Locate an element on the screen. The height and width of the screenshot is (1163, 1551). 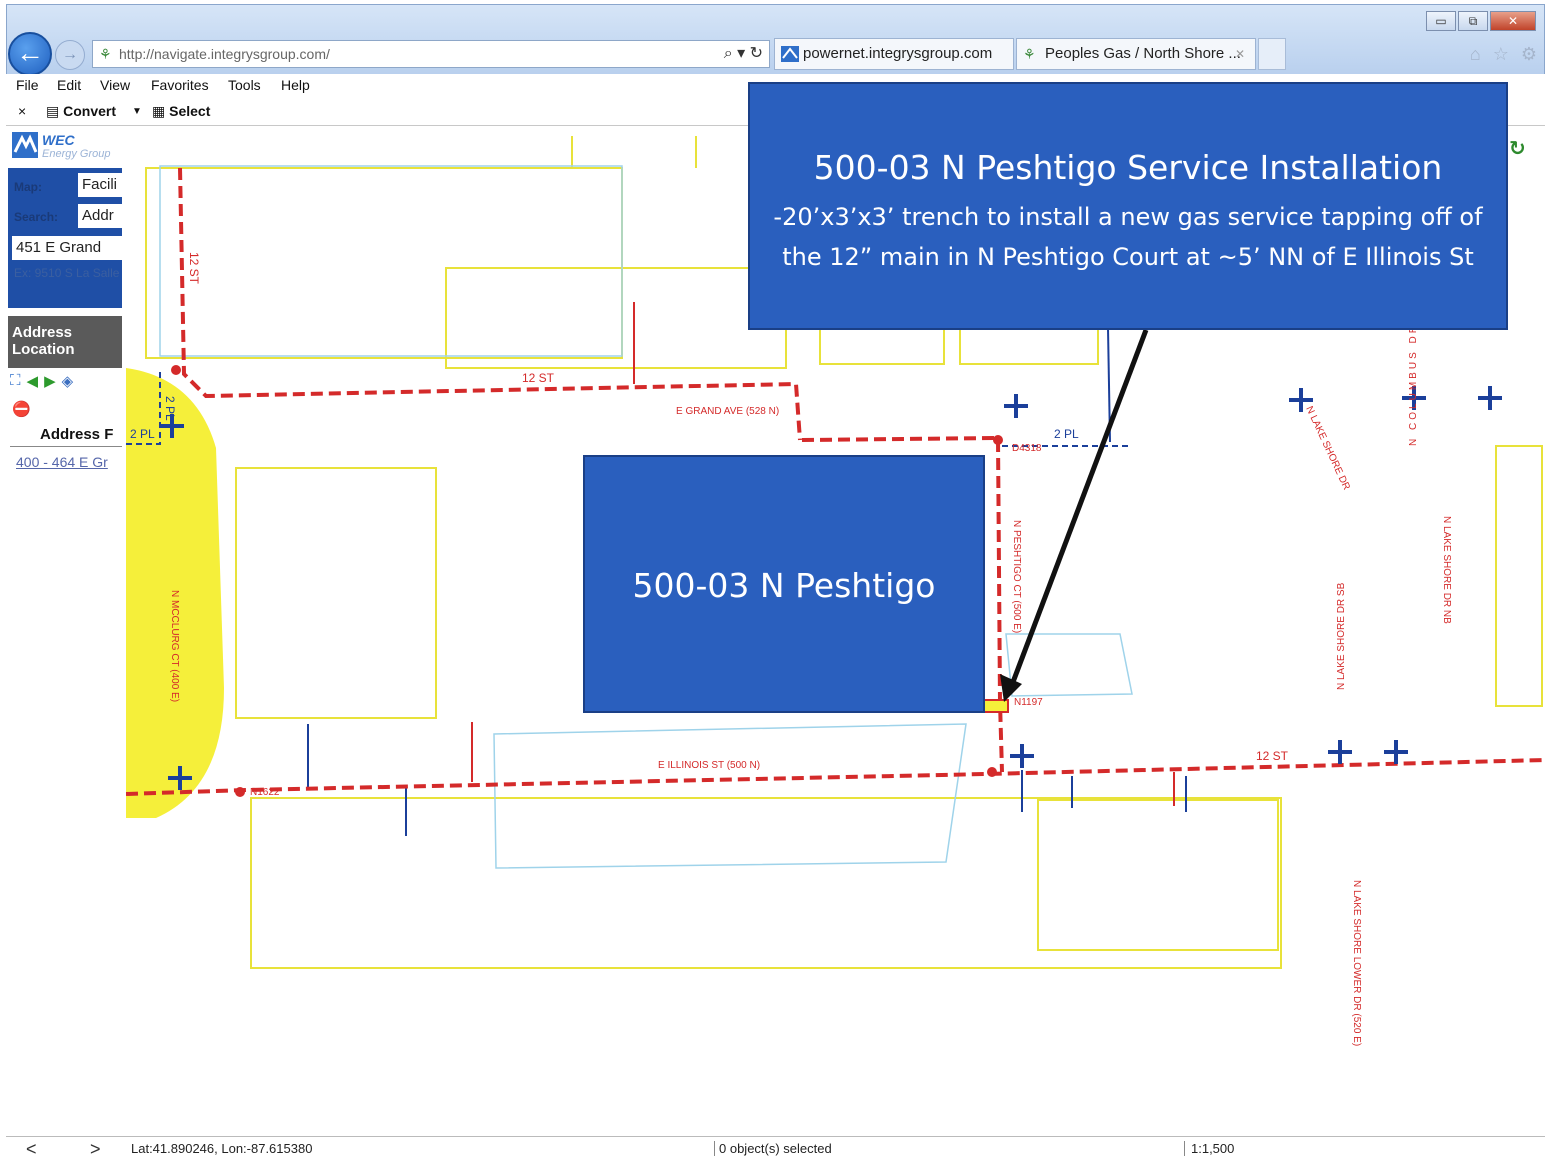
window-controls: ▭ ⧉ ✕ is located at coordinates (1481, 21).